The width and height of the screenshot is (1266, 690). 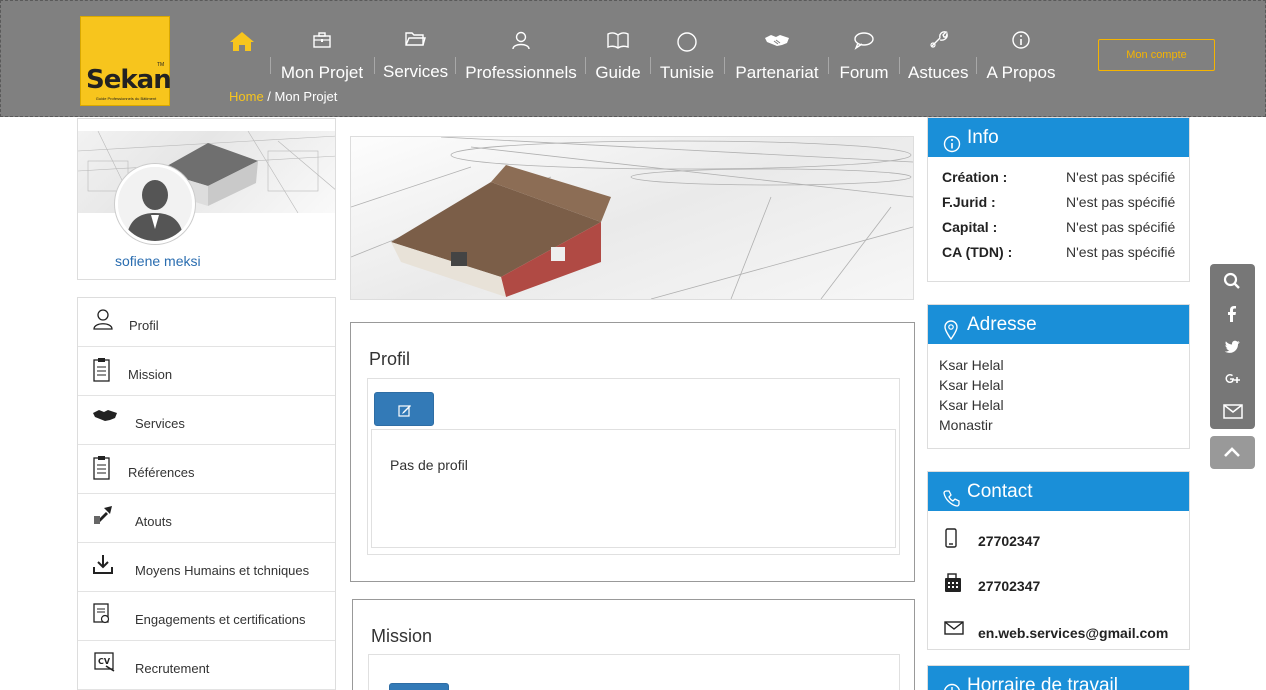 What do you see at coordinates (618, 41) in the screenshot?
I see `book-icon` at bounding box center [618, 41].